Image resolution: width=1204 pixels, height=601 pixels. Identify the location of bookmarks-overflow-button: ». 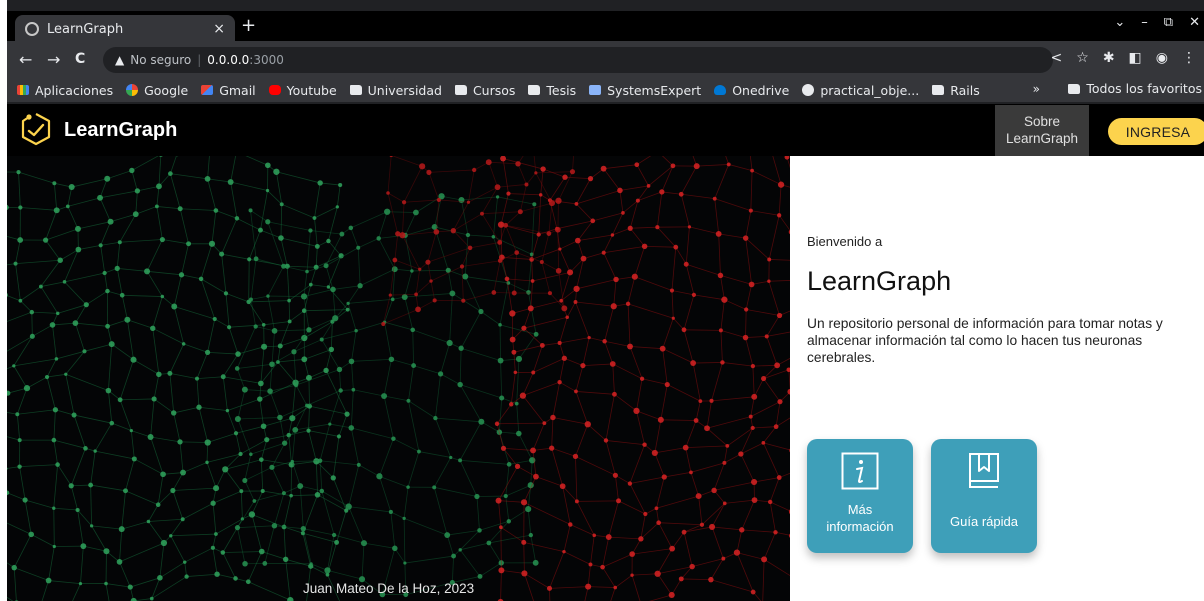
(1036, 89).